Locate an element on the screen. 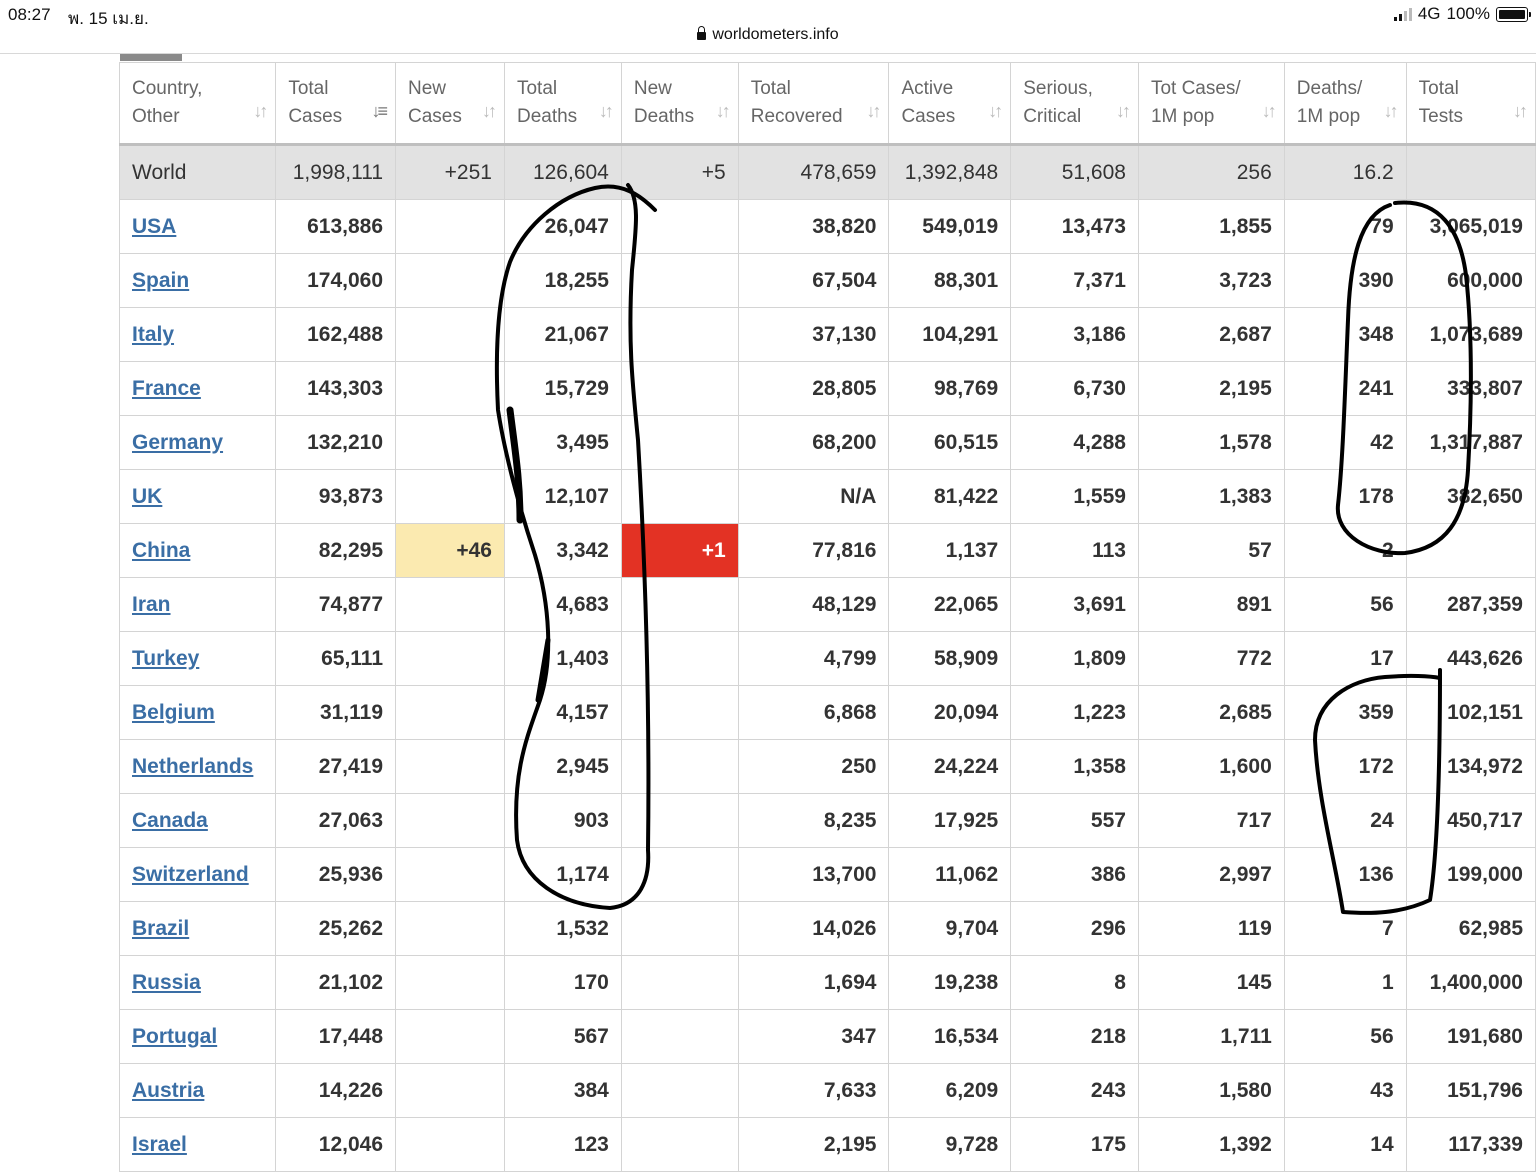  country-link: Germany is located at coordinates (177, 442).